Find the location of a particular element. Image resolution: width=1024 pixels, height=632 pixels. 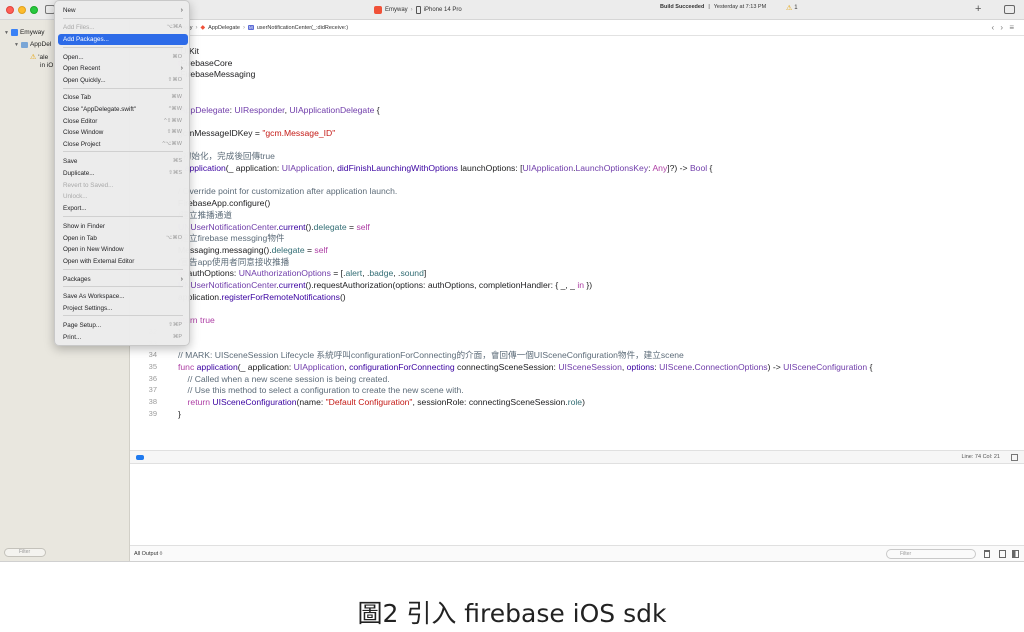

menu-item: Open in New Window is located at coordinates (123, 249).